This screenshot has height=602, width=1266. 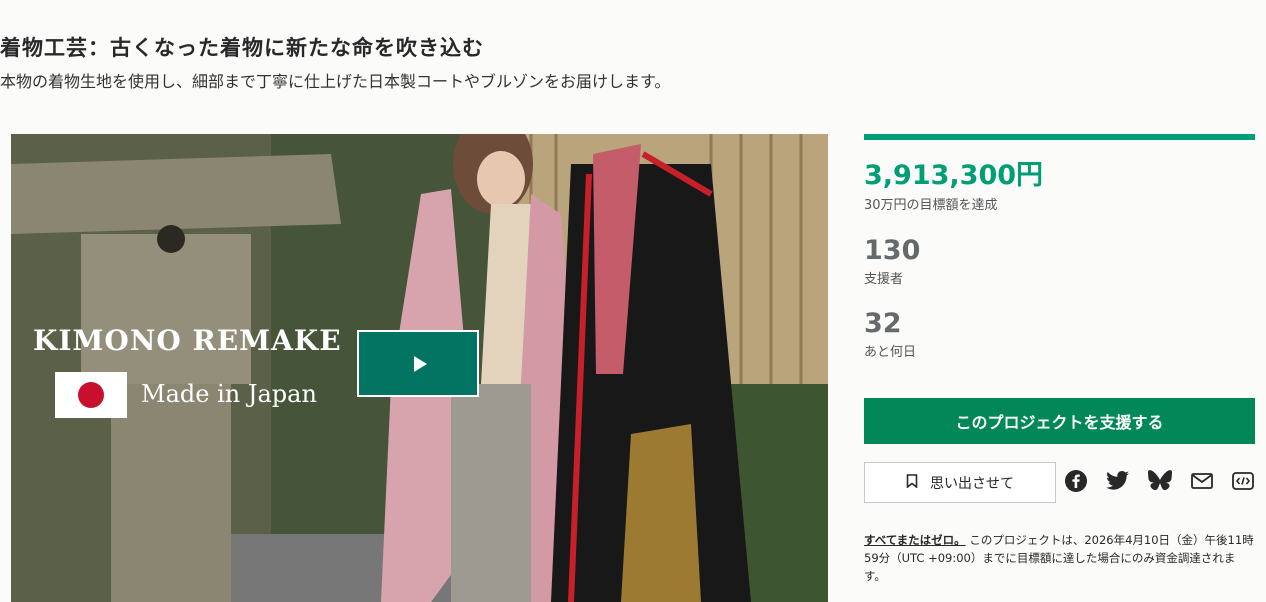 I want to click on remind-me-label: 思い出させて, so click(x=972, y=483).